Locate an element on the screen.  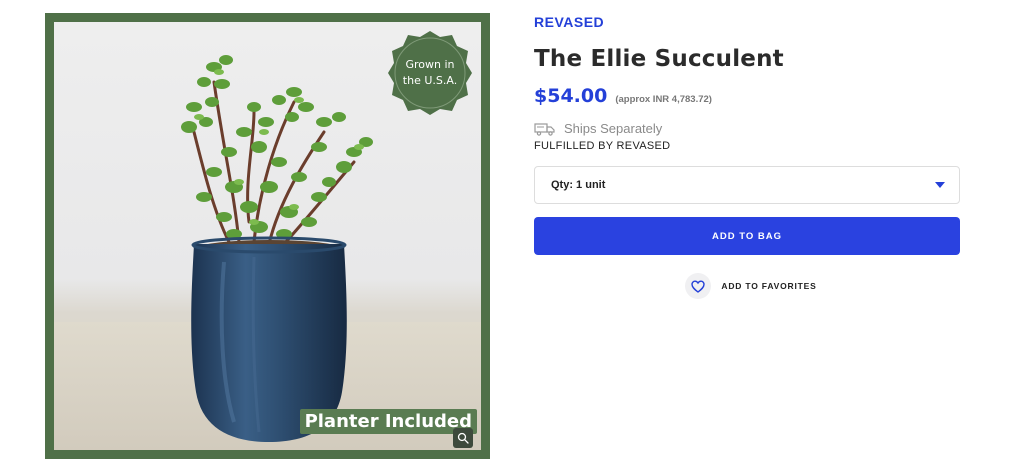
shipping-info: Ships Separately is located at coordinates (747, 128).